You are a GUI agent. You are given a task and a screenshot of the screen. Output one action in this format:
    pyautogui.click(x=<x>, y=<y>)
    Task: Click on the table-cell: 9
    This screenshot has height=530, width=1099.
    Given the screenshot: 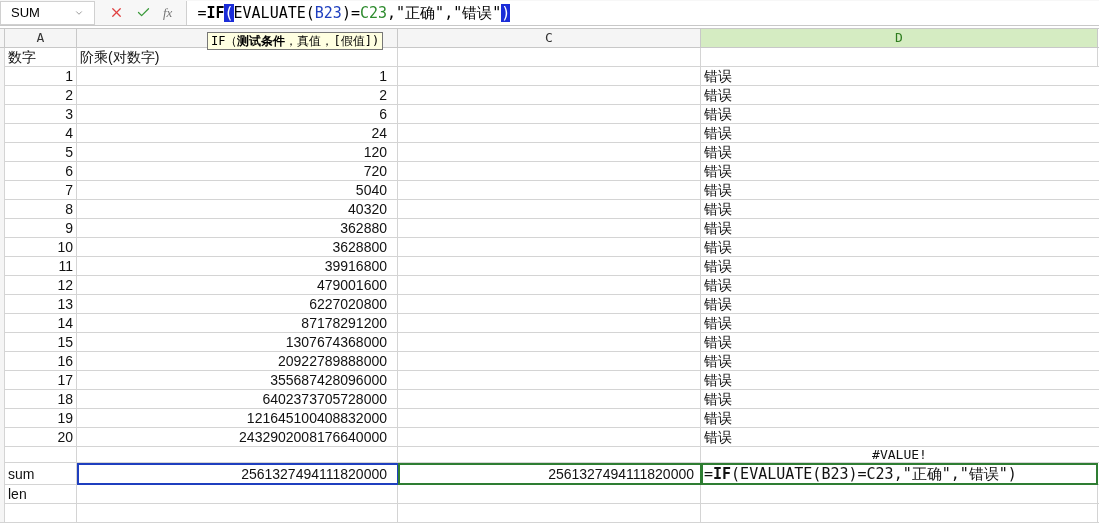 What is the action you would take?
    pyautogui.click(x=41, y=228)
    